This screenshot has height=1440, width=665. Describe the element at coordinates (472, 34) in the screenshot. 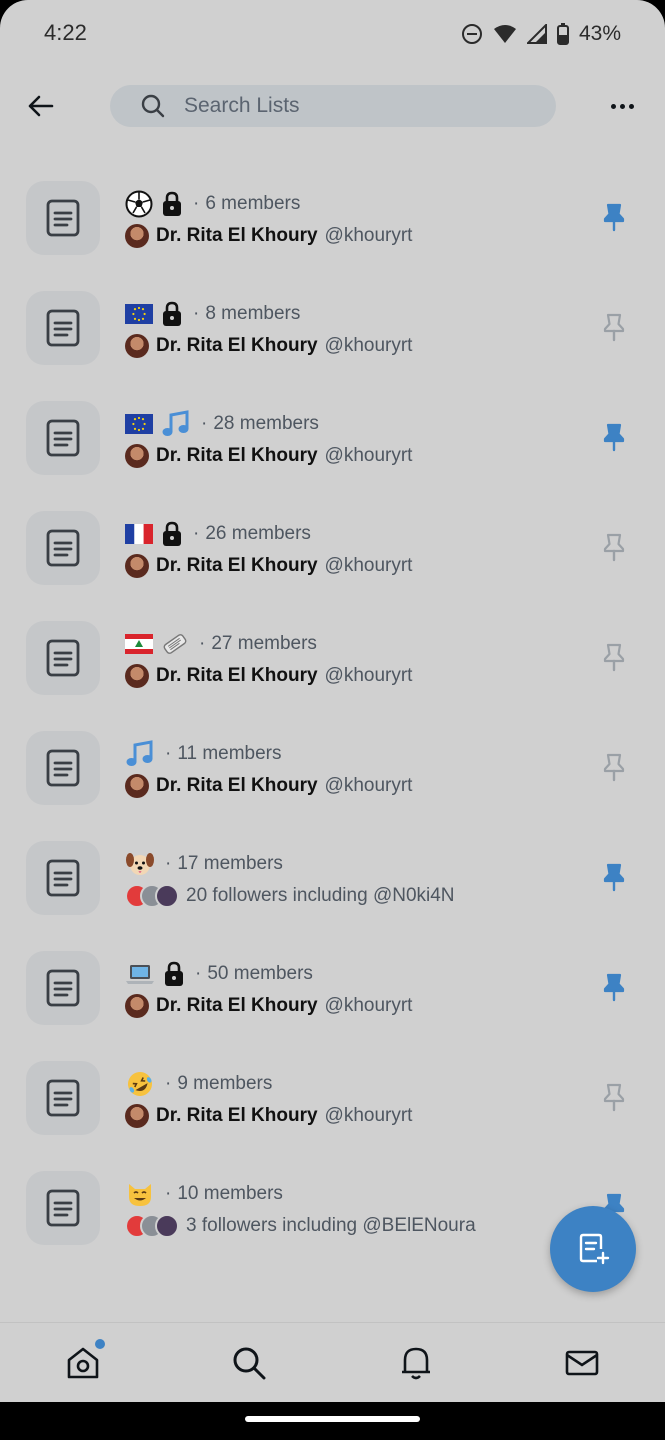

I see `dnd-icon` at that location.